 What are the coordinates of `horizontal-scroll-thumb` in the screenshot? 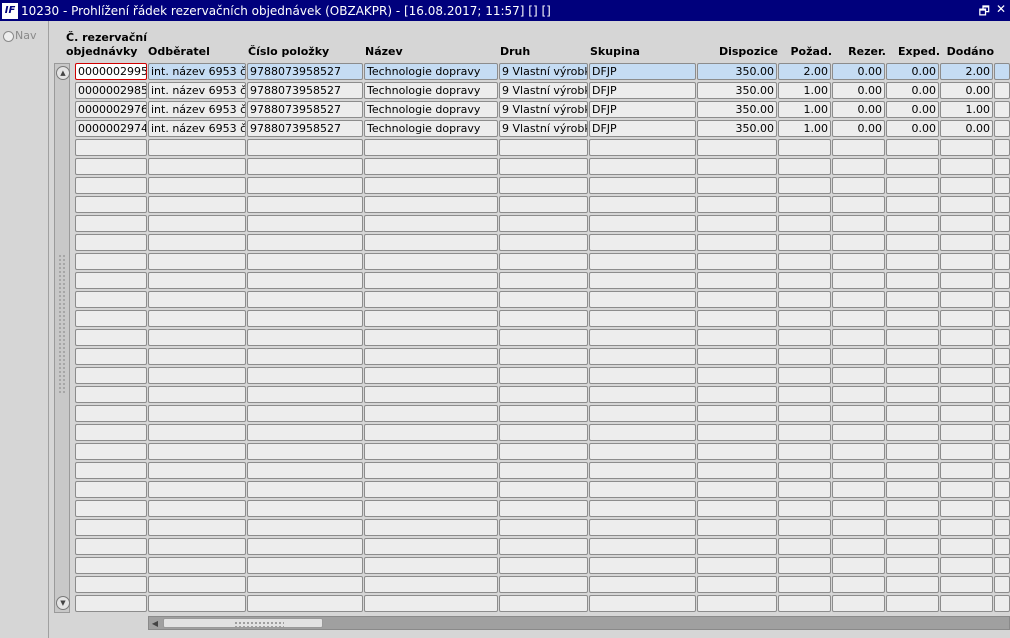 It's located at (243, 623).